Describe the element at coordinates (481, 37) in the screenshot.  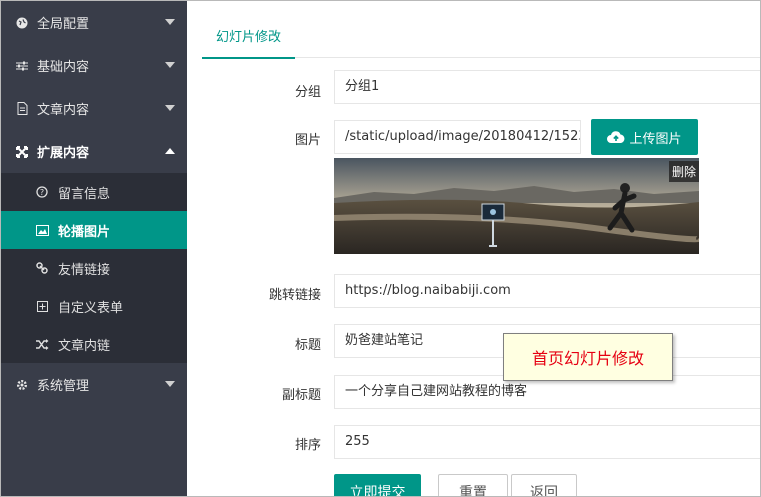
I see `tab-bar: 幻灯片修改` at that location.